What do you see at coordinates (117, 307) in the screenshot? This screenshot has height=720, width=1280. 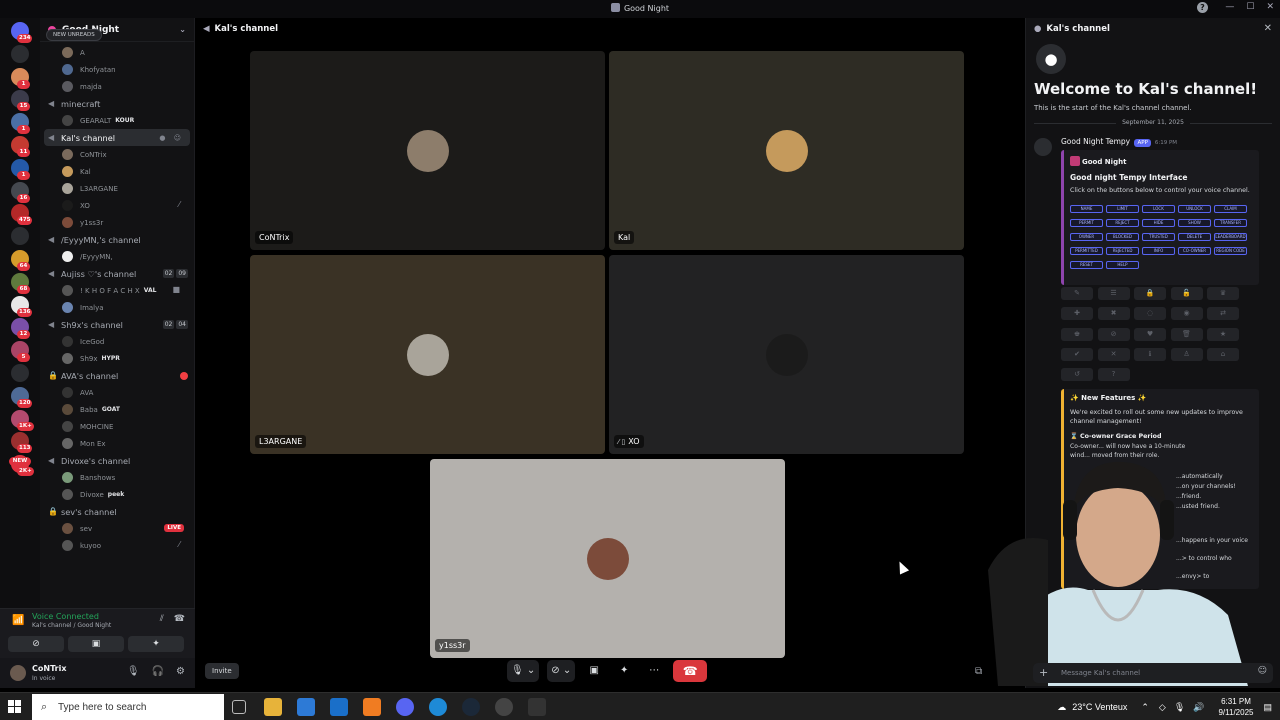 I see `member-row: Imalya` at bounding box center [117, 307].